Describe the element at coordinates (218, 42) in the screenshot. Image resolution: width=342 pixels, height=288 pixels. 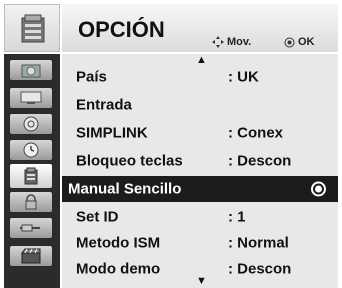
I see `dpad-icon` at that location.